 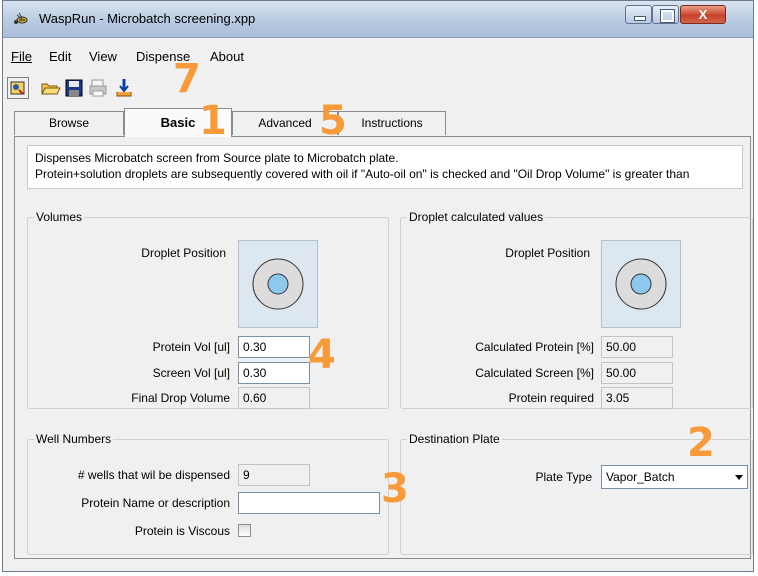 I want to click on open-folder-icon, so click(x=51, y=89).